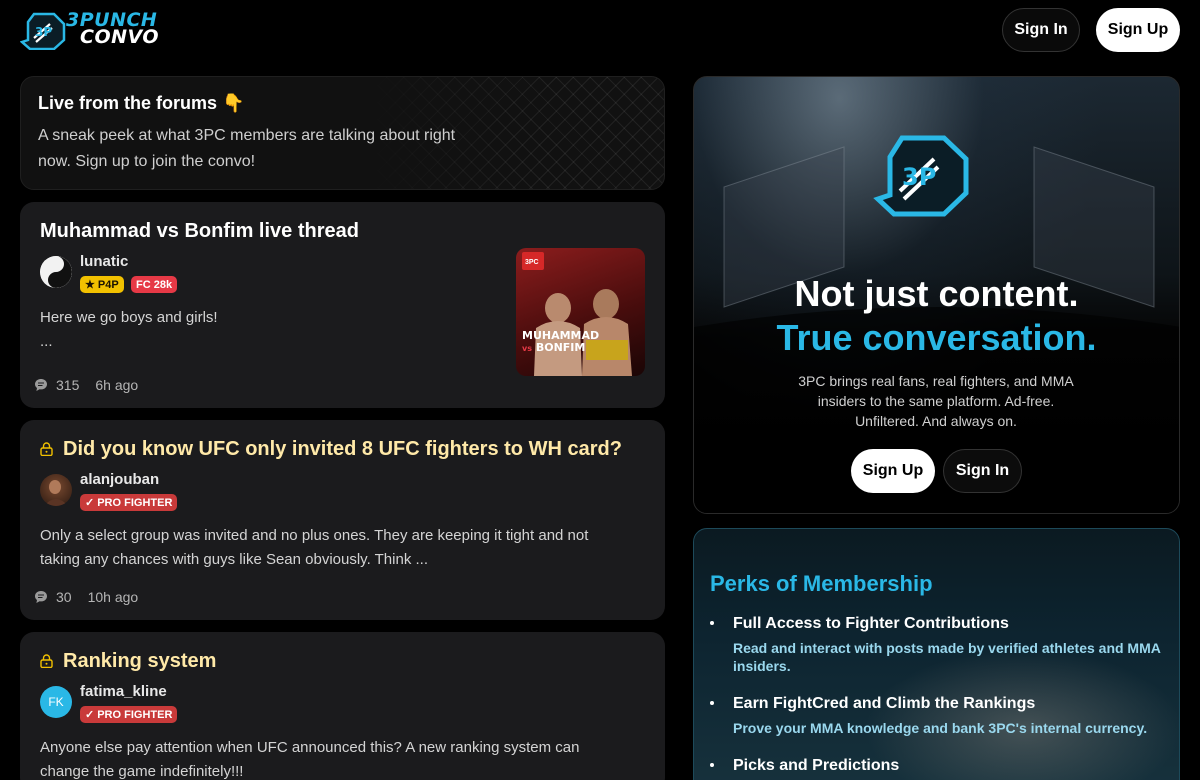 This screenshot has width=1200, height=780. Describe the element at coordinates (113, 597) in the screenshot. I see `post-time: 10h ago` at that location.